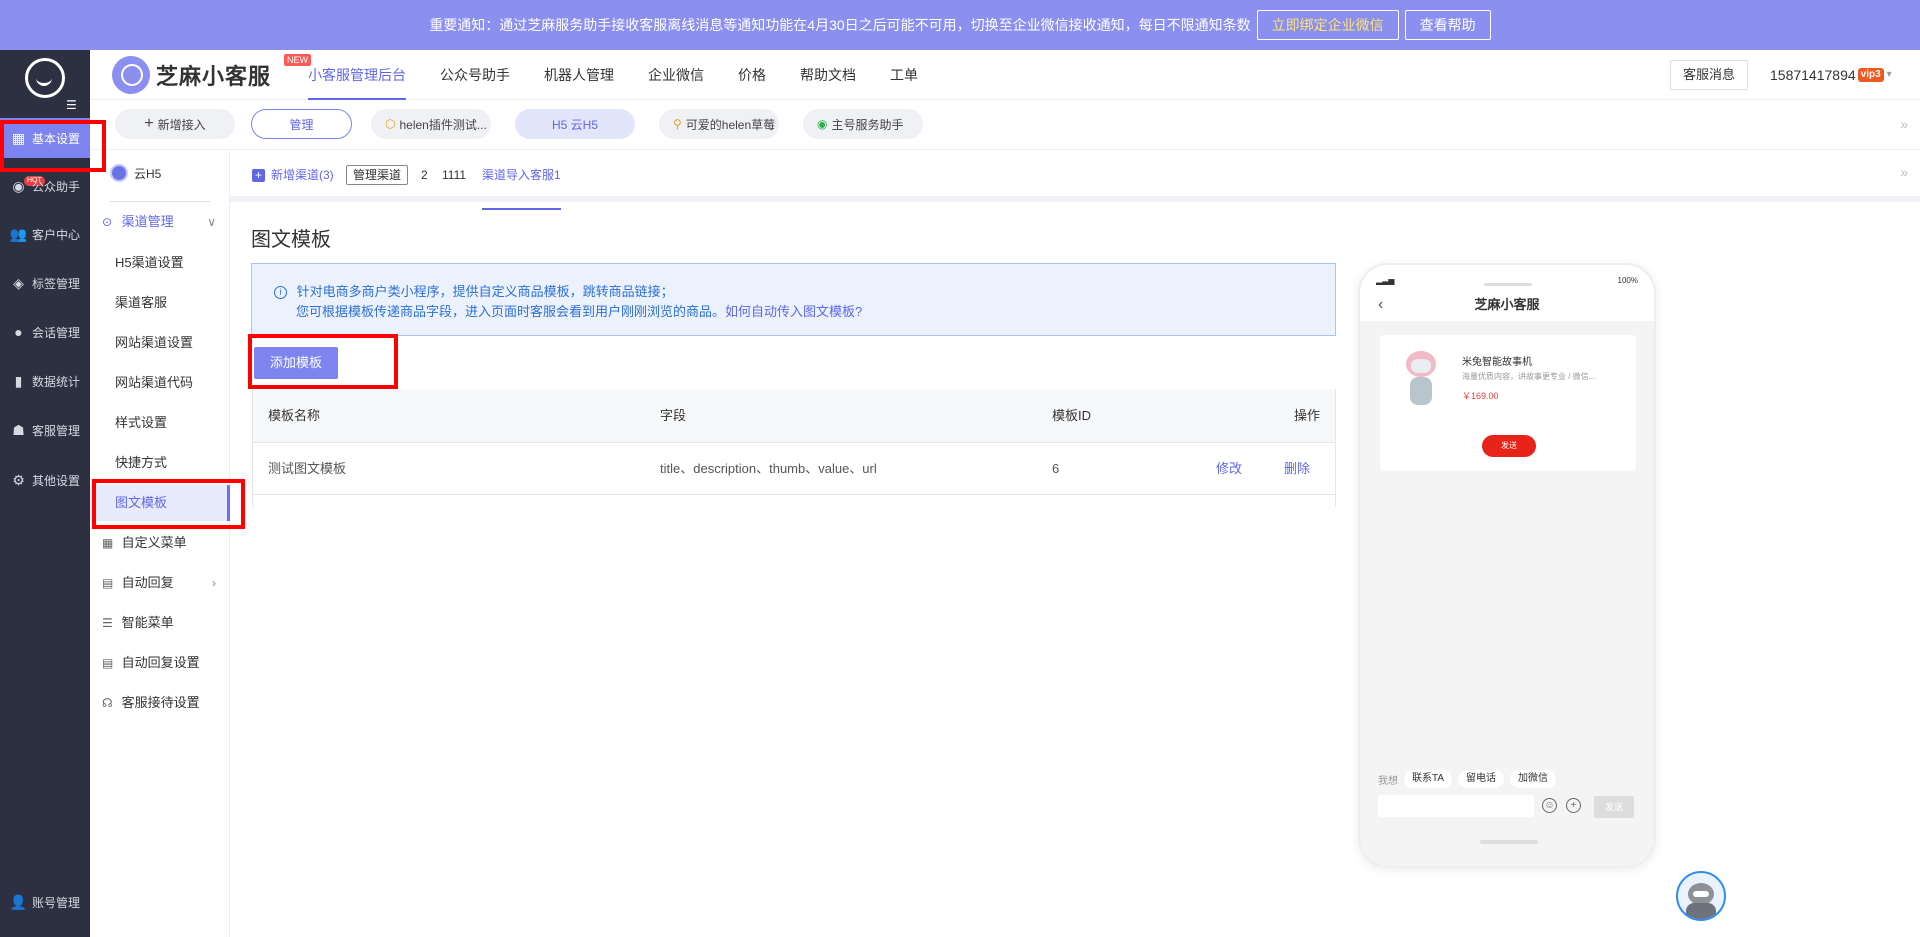 Image resolution: width=1920 pixels, height=937 pixels. What do you see at coordinates (160, 383) in the screenshot?
I see `sidebar-item-website-channel-code: 网站渠道代码` at bounding box center [160, 383].